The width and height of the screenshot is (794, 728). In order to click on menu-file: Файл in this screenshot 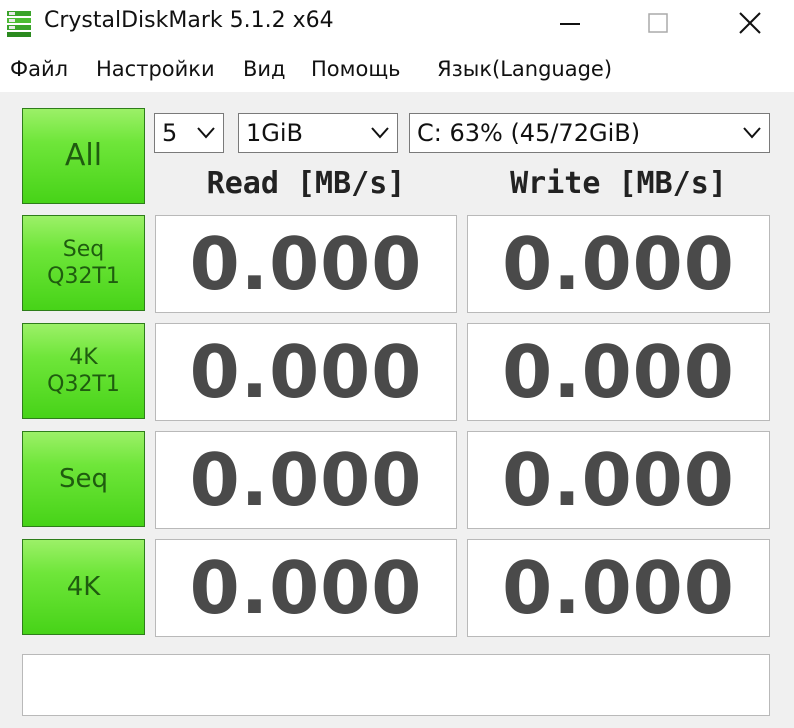, I will do `click(39, 69)`.